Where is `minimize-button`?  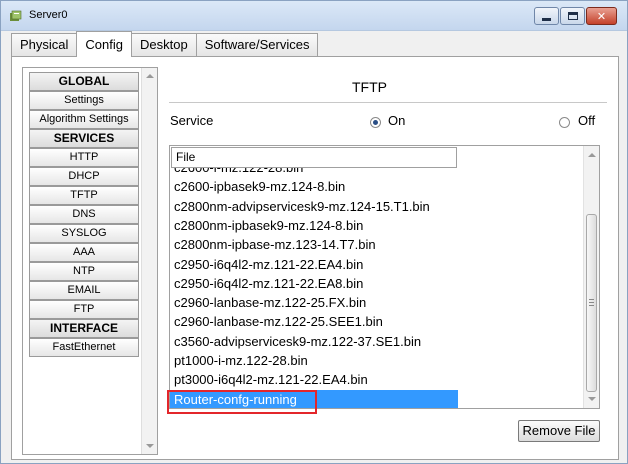
minimize-button is located at coordinates (546, 16).